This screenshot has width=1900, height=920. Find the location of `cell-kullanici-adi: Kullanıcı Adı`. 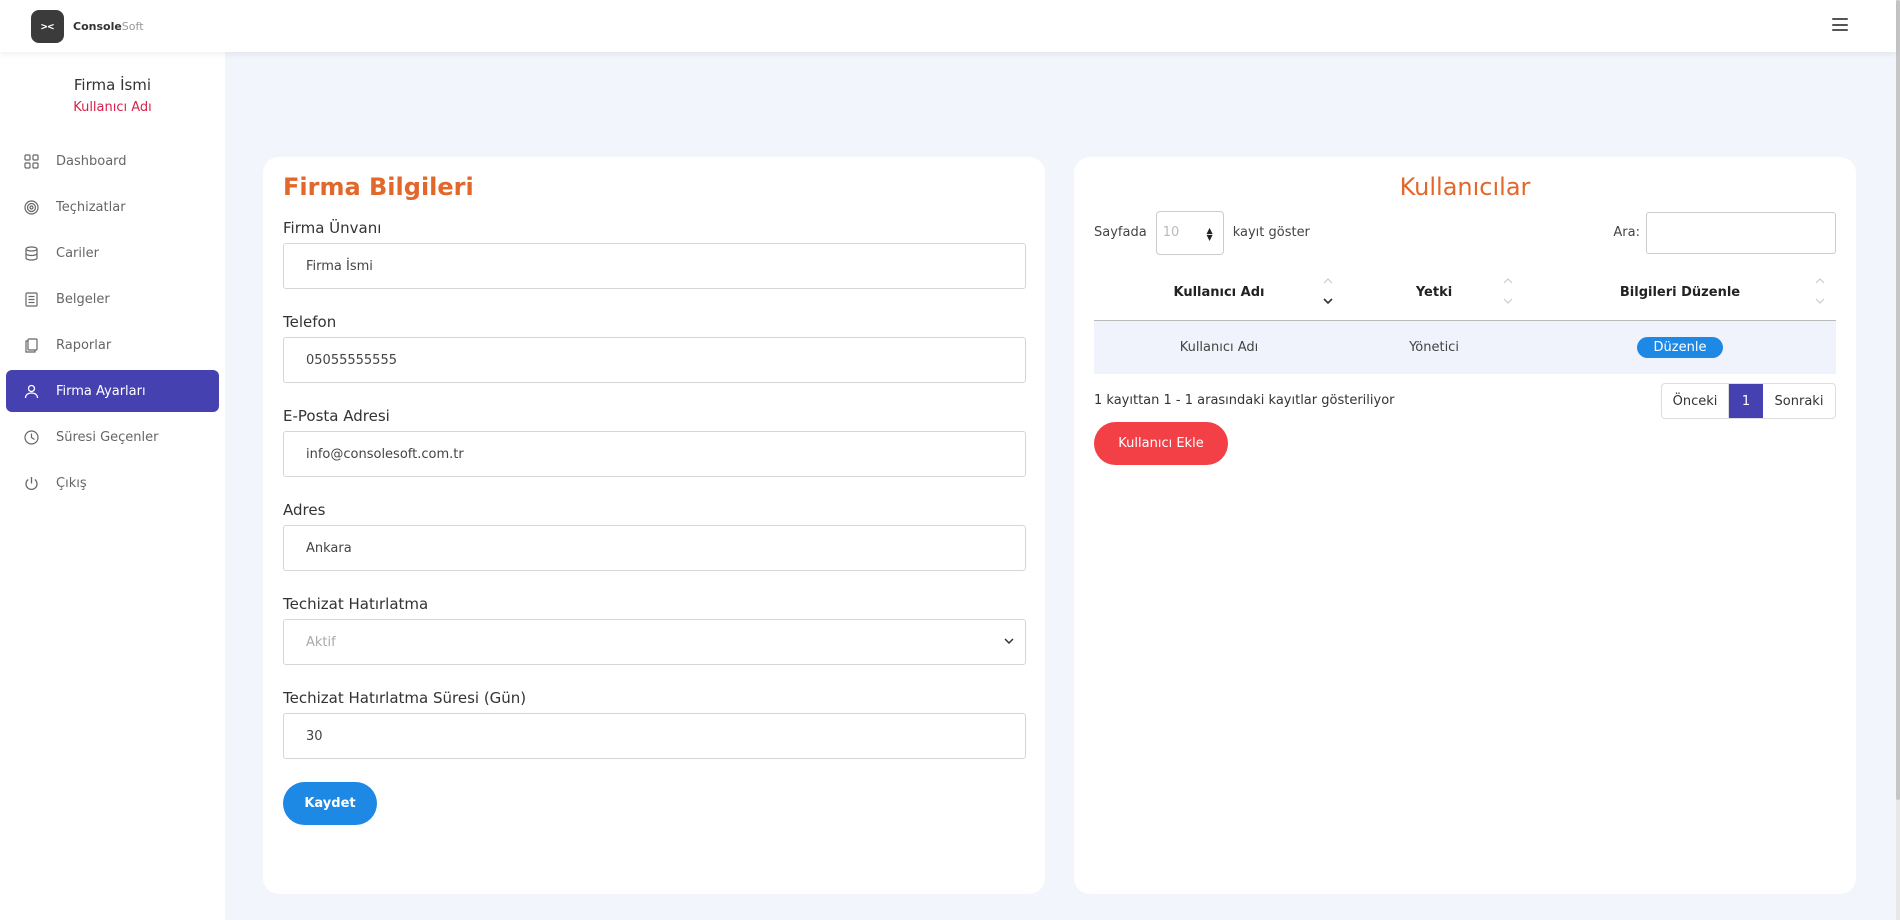

cell-kullanici-adi: Kullanıcı Adı is located at coordinates (1219, 347).